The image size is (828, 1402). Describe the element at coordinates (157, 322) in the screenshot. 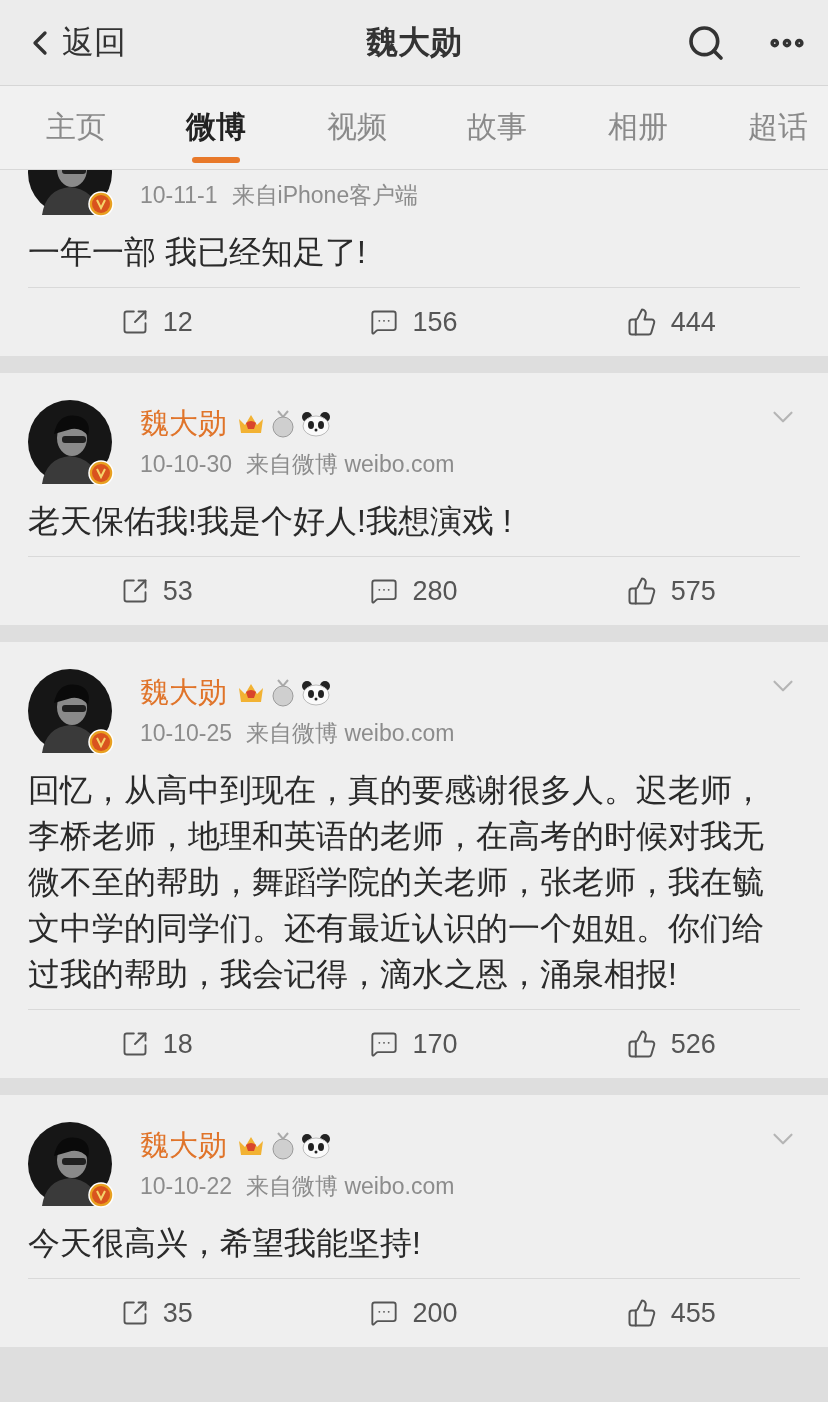

I see `repost-button: 12` at that location.